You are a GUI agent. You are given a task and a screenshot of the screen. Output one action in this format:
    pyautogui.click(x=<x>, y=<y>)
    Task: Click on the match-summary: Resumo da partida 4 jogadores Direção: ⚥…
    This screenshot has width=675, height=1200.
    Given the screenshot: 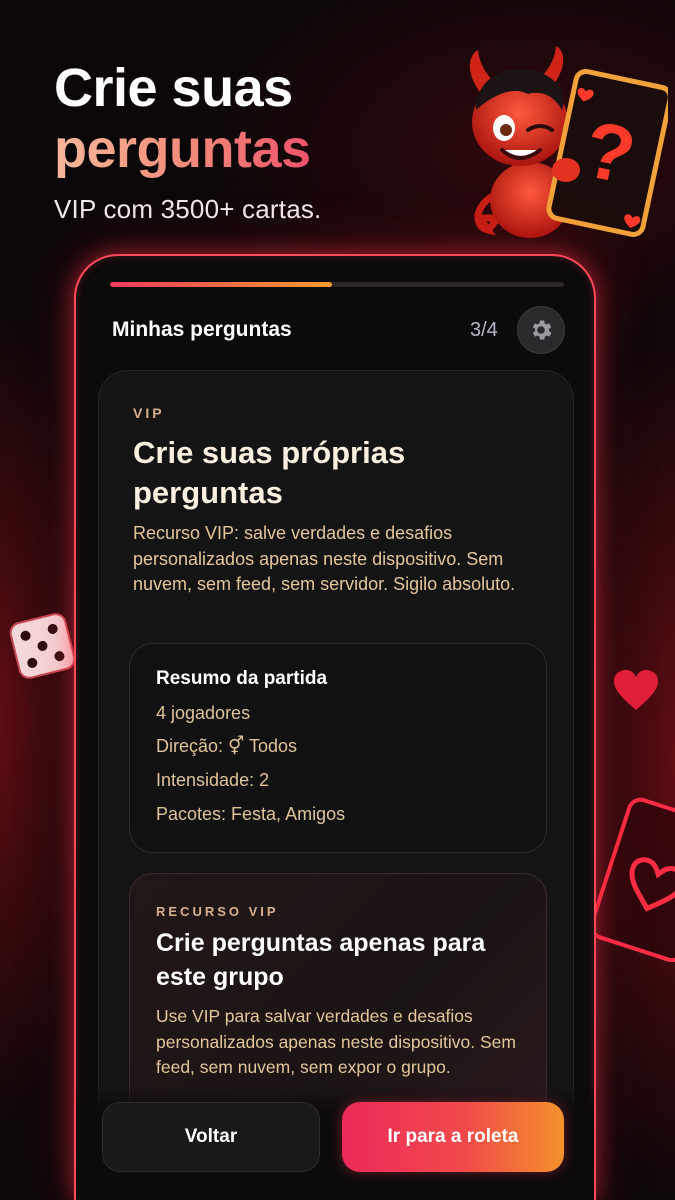 What is the action you would take?
    pyautogui.click(x=338, y=748)
    